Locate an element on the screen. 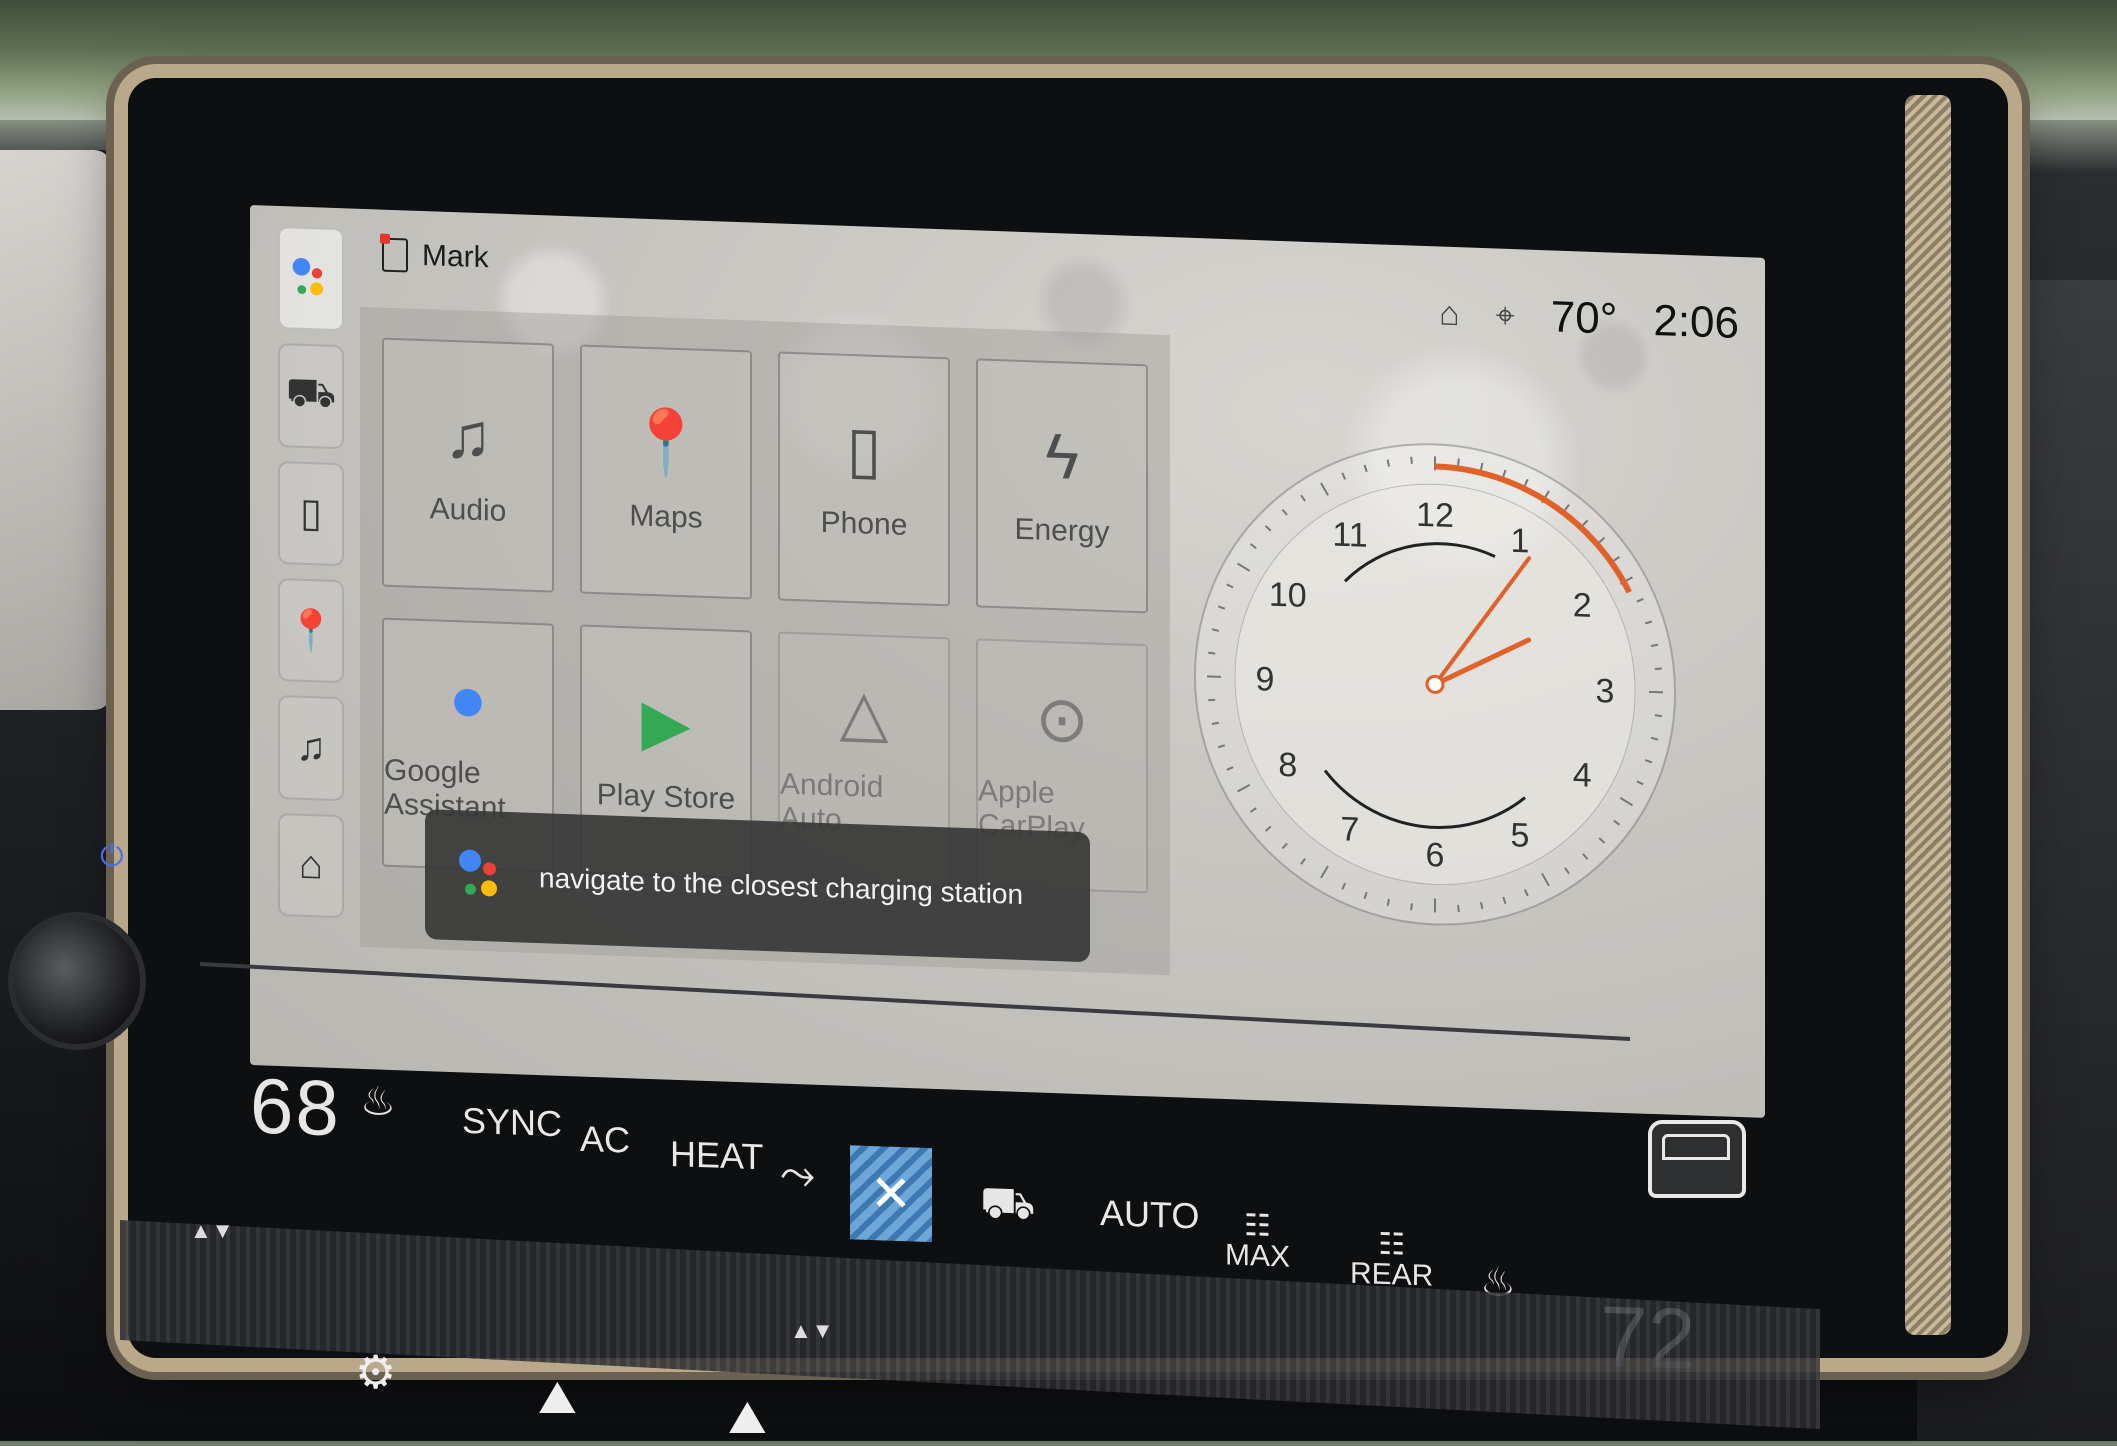 The image size is (2117, 1446). vehicle-icon is located at coordinates (1697, 1159).